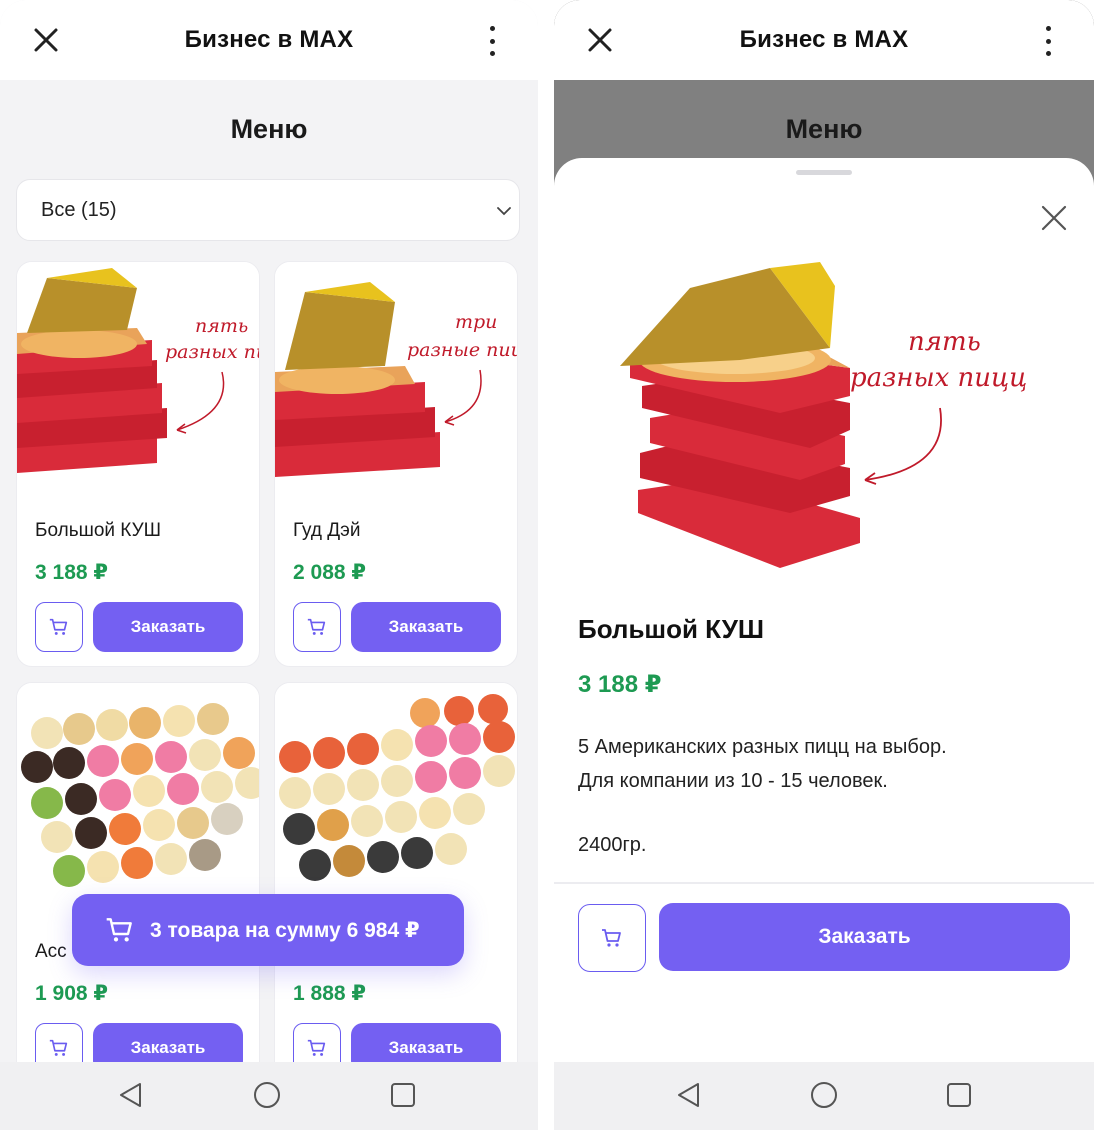  Describe the element at coordinates (71, 993) in the screenshot. I see `product-price: 1 908 ₽` at that location.